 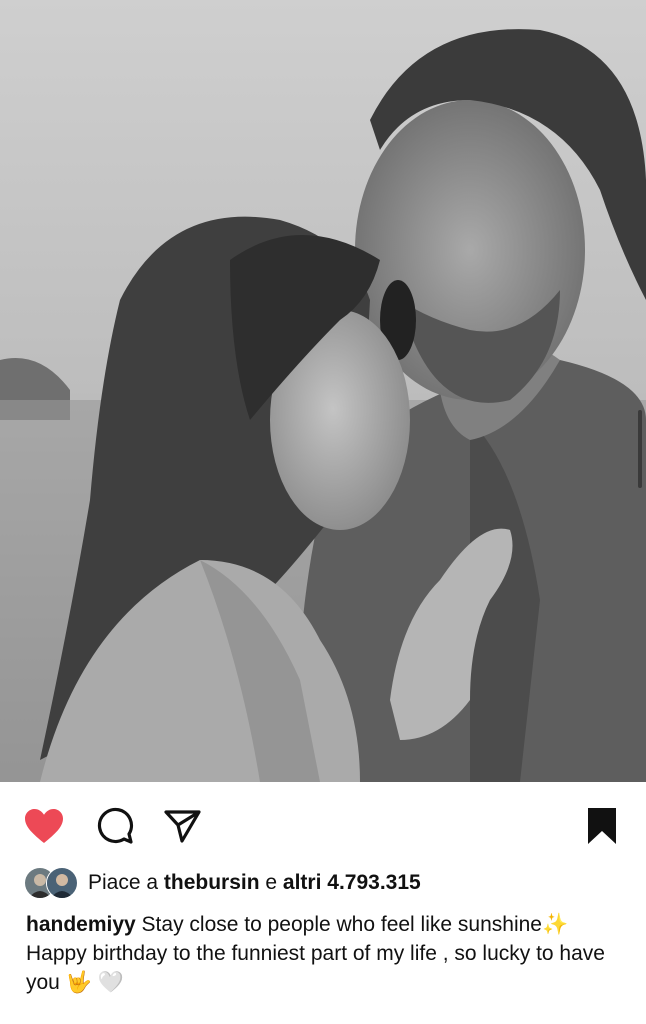 I want to click on liker-avatars, so click(x=52, y=883).